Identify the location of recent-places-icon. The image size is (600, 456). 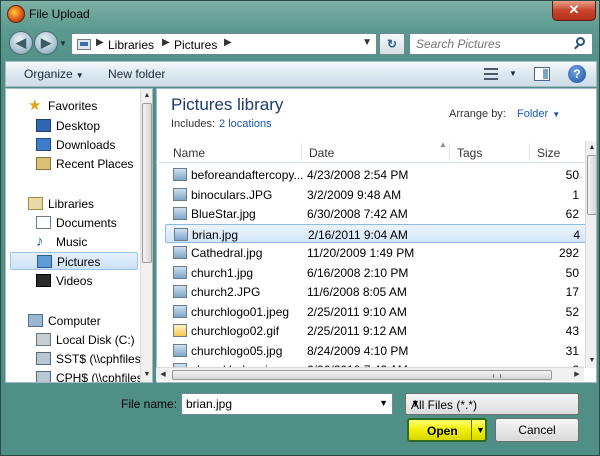
(43, 163).